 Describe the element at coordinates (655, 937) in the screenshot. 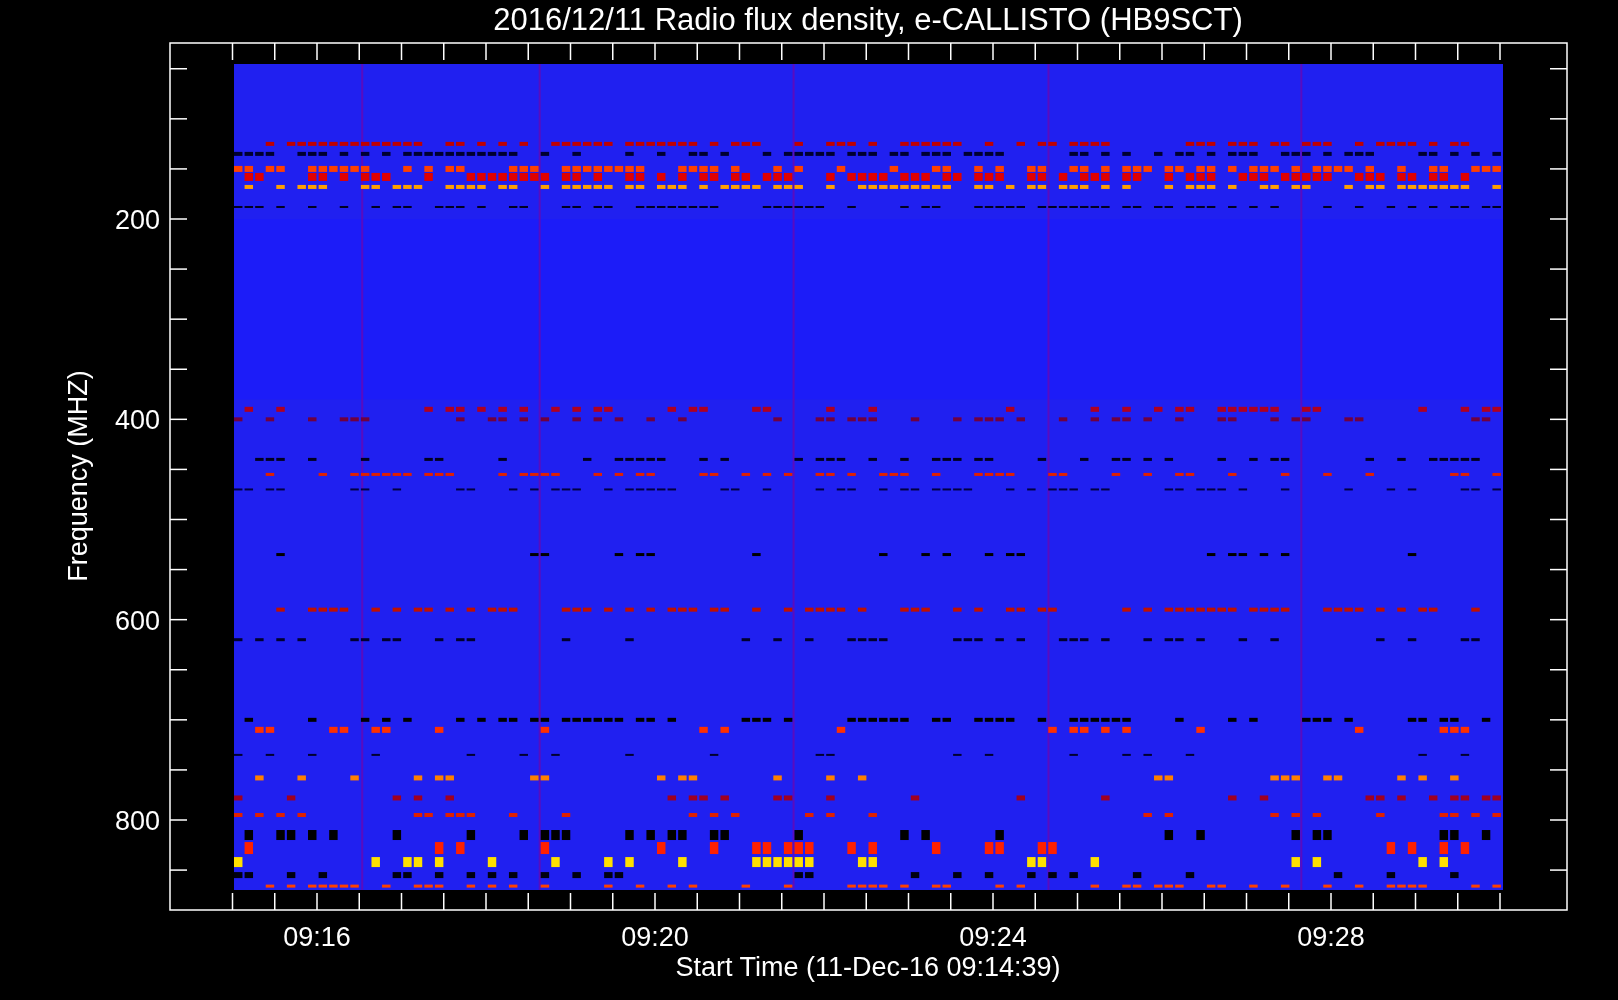

I see `tick-label: 09:20` at that location.